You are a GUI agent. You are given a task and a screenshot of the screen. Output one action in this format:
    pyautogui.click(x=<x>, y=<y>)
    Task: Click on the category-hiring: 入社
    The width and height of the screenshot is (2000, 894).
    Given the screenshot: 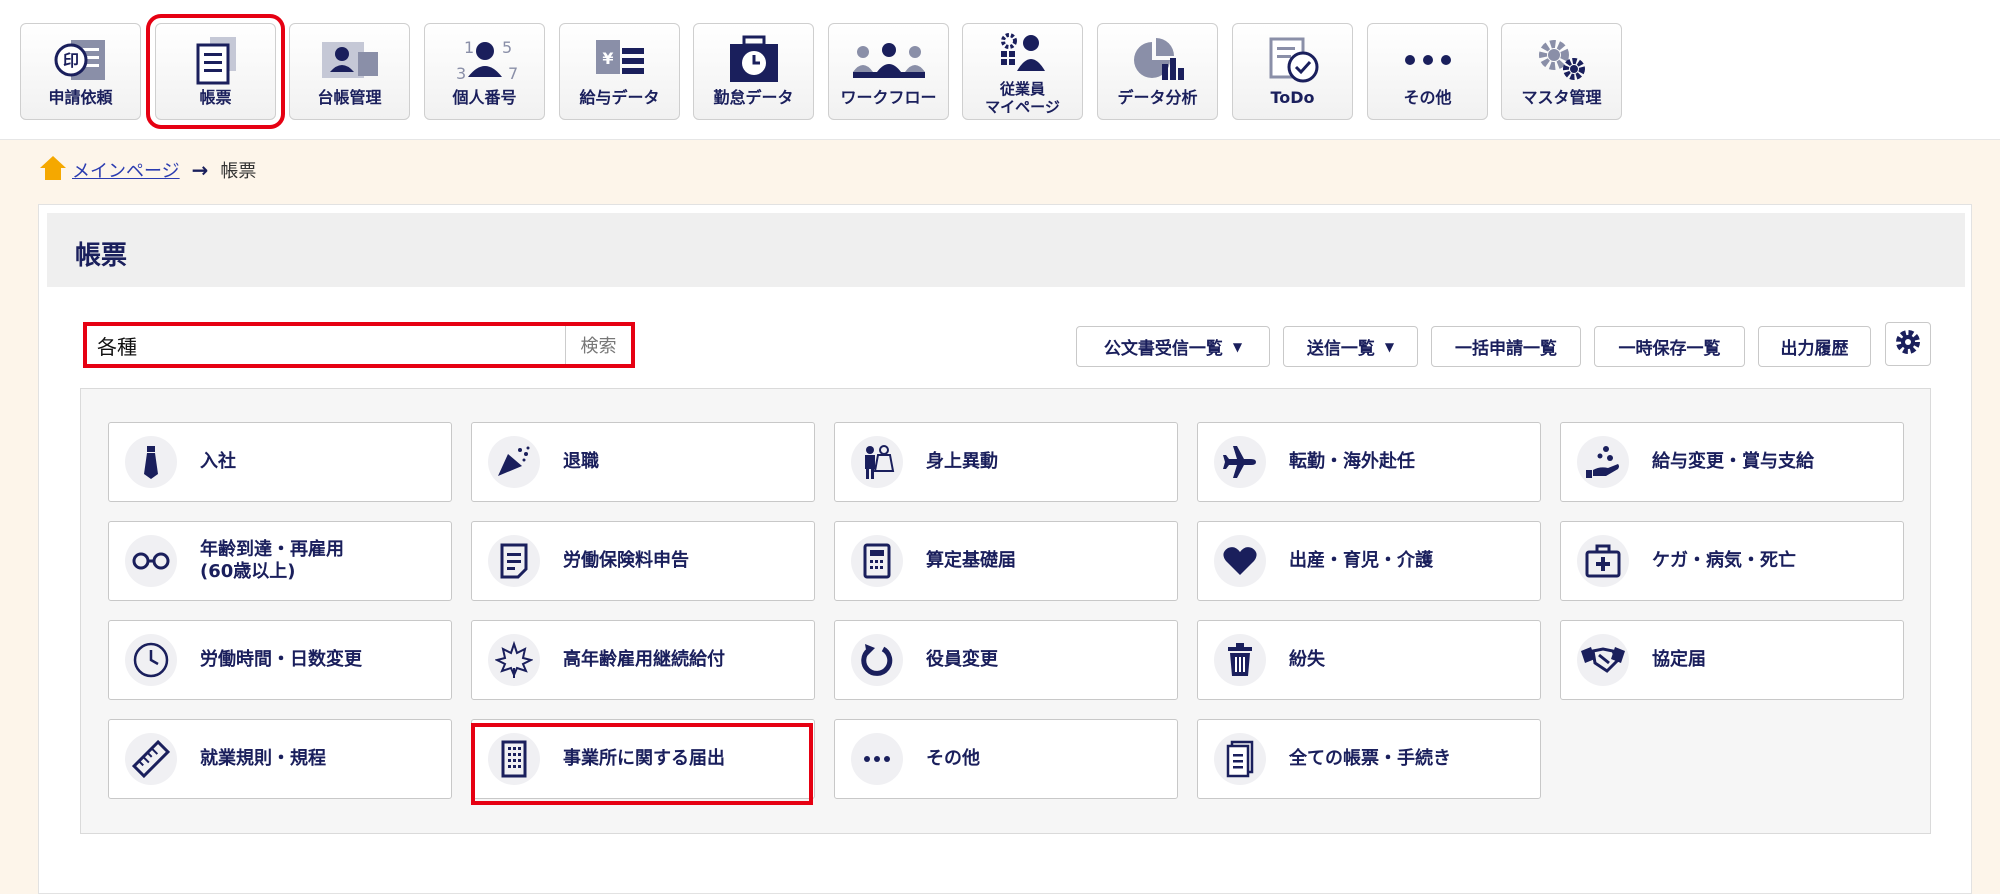 What is the action you would take?
    pyautogui.click(x=280, y=462)
    